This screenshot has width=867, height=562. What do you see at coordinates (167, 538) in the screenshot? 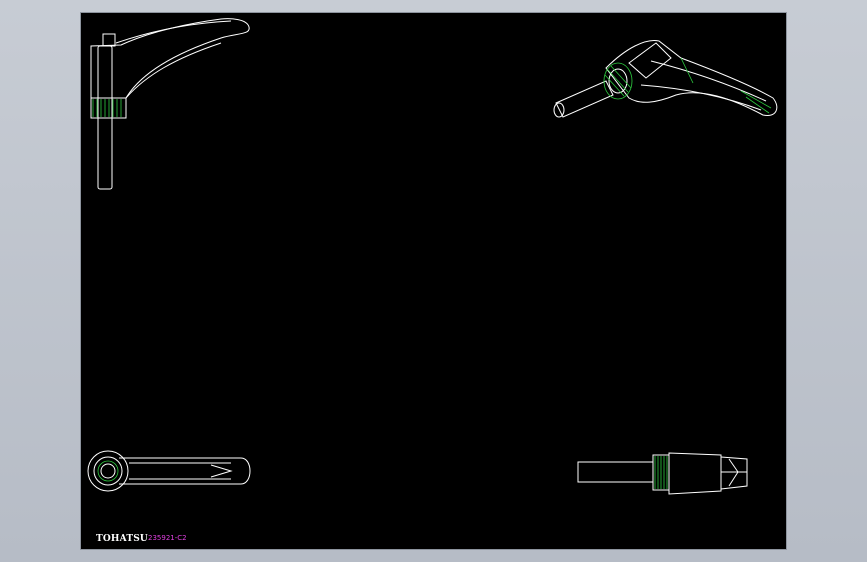
I see `part-code-label: 235921-C2` at bounding box center [167, 538].